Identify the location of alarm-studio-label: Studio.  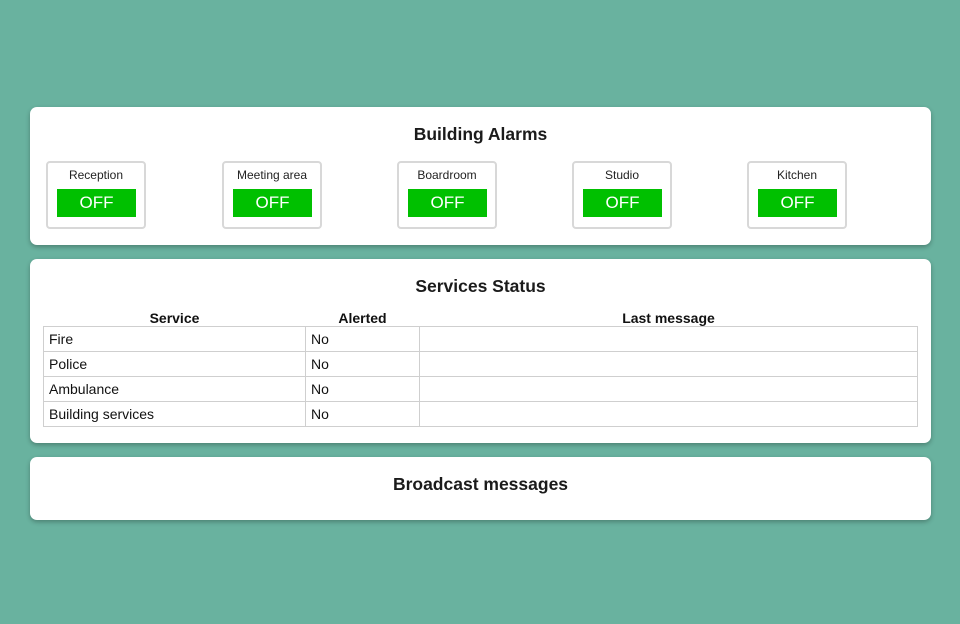
(622, 175).